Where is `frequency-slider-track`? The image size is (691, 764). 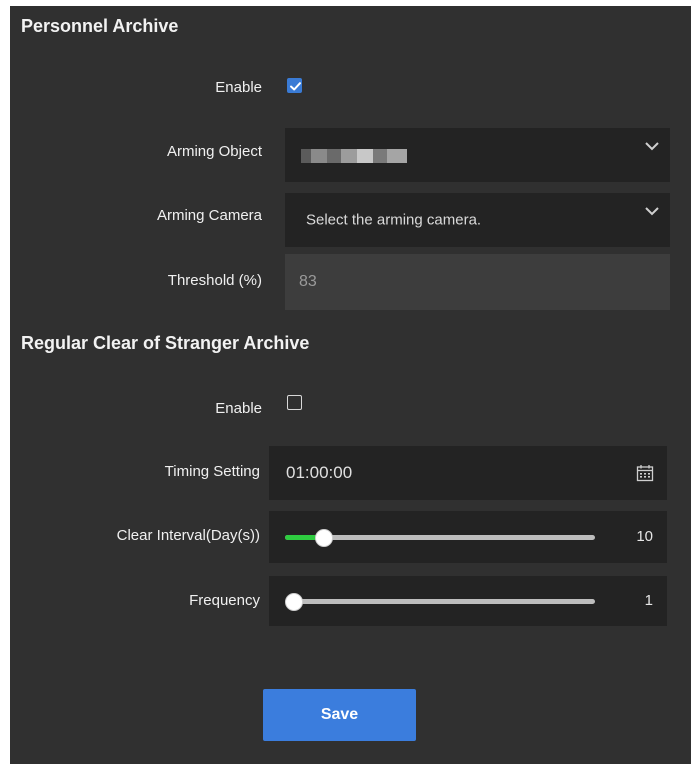
frequency-slider-track is located at coordinates (440, 601).